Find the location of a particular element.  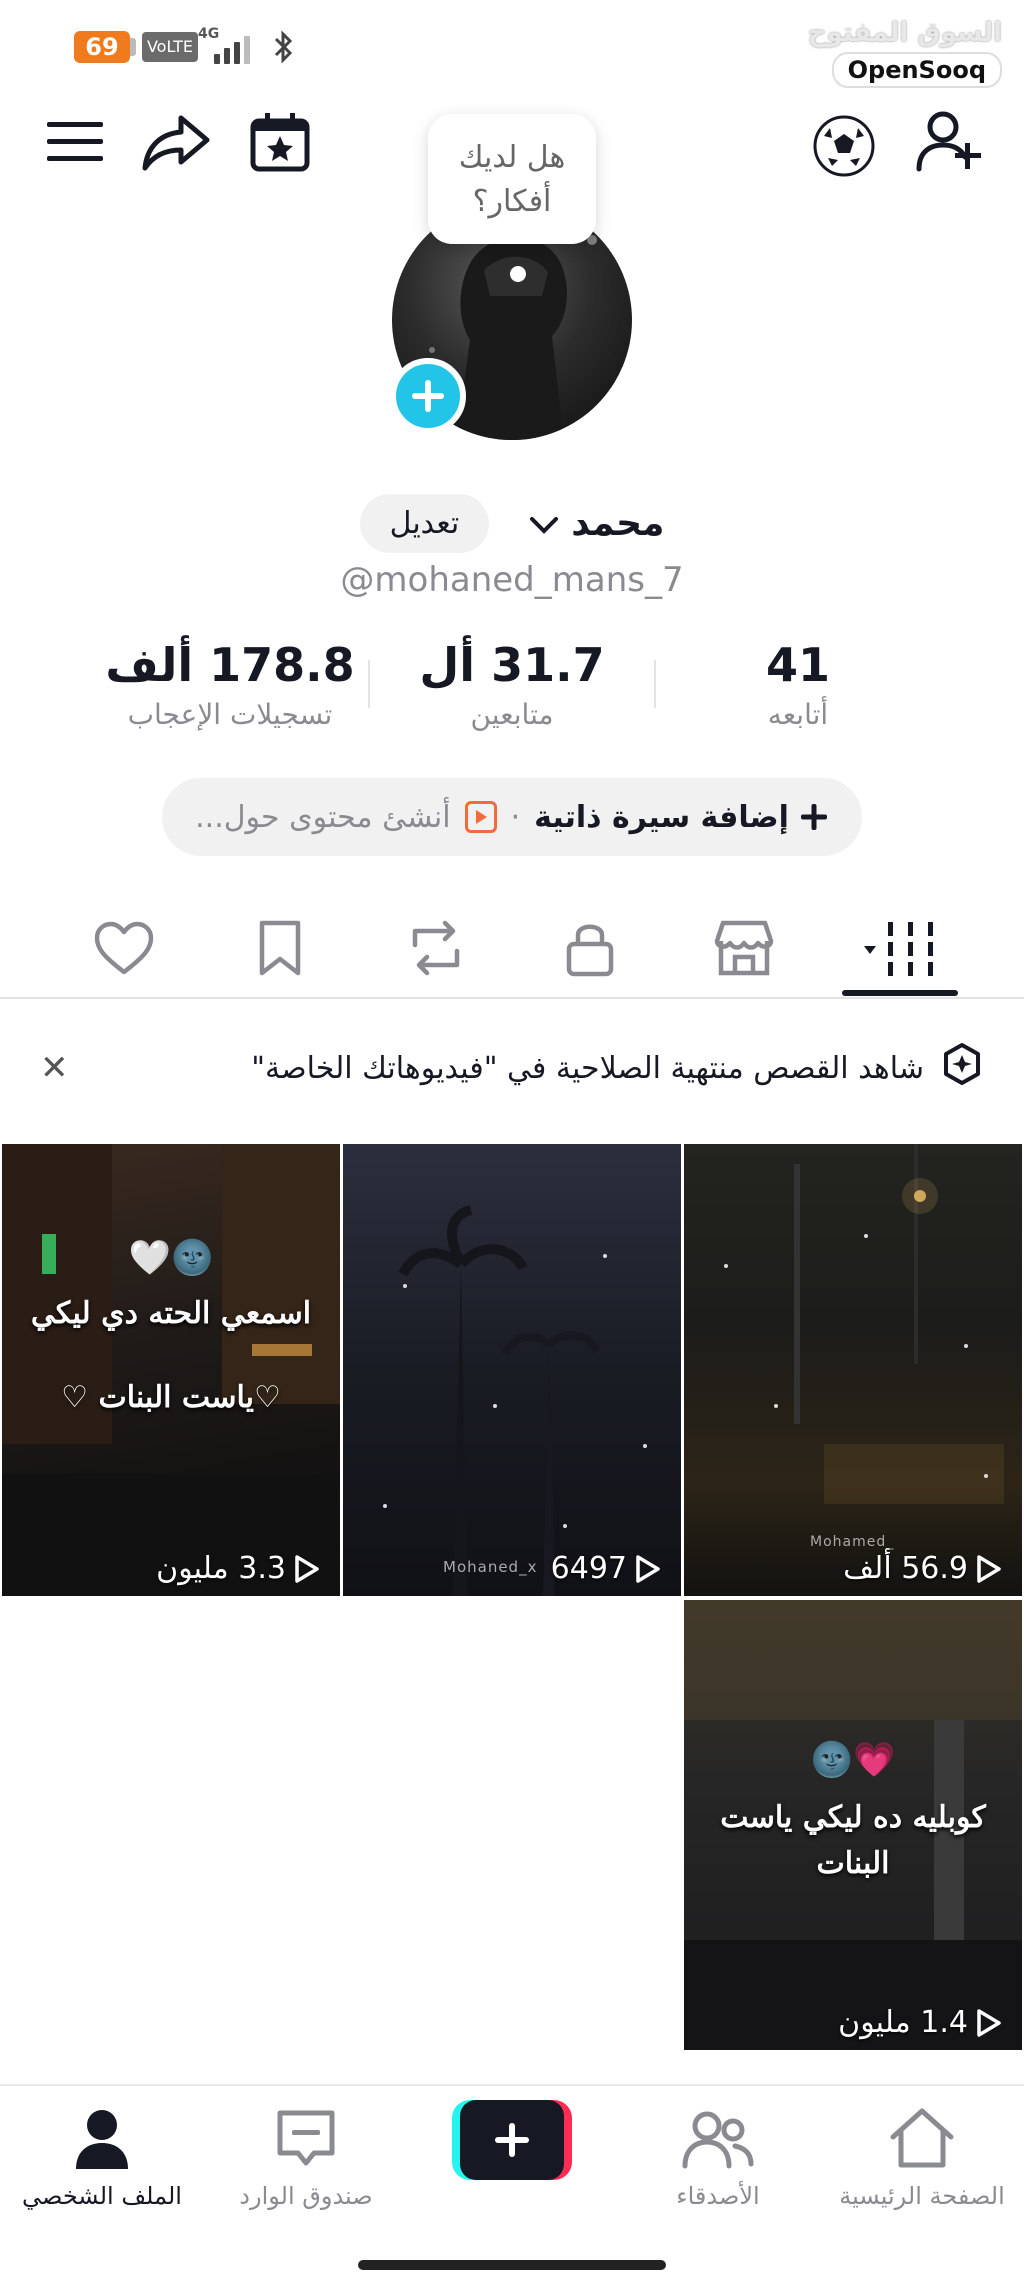

tab-reposts is located at coordinates (436, 948).